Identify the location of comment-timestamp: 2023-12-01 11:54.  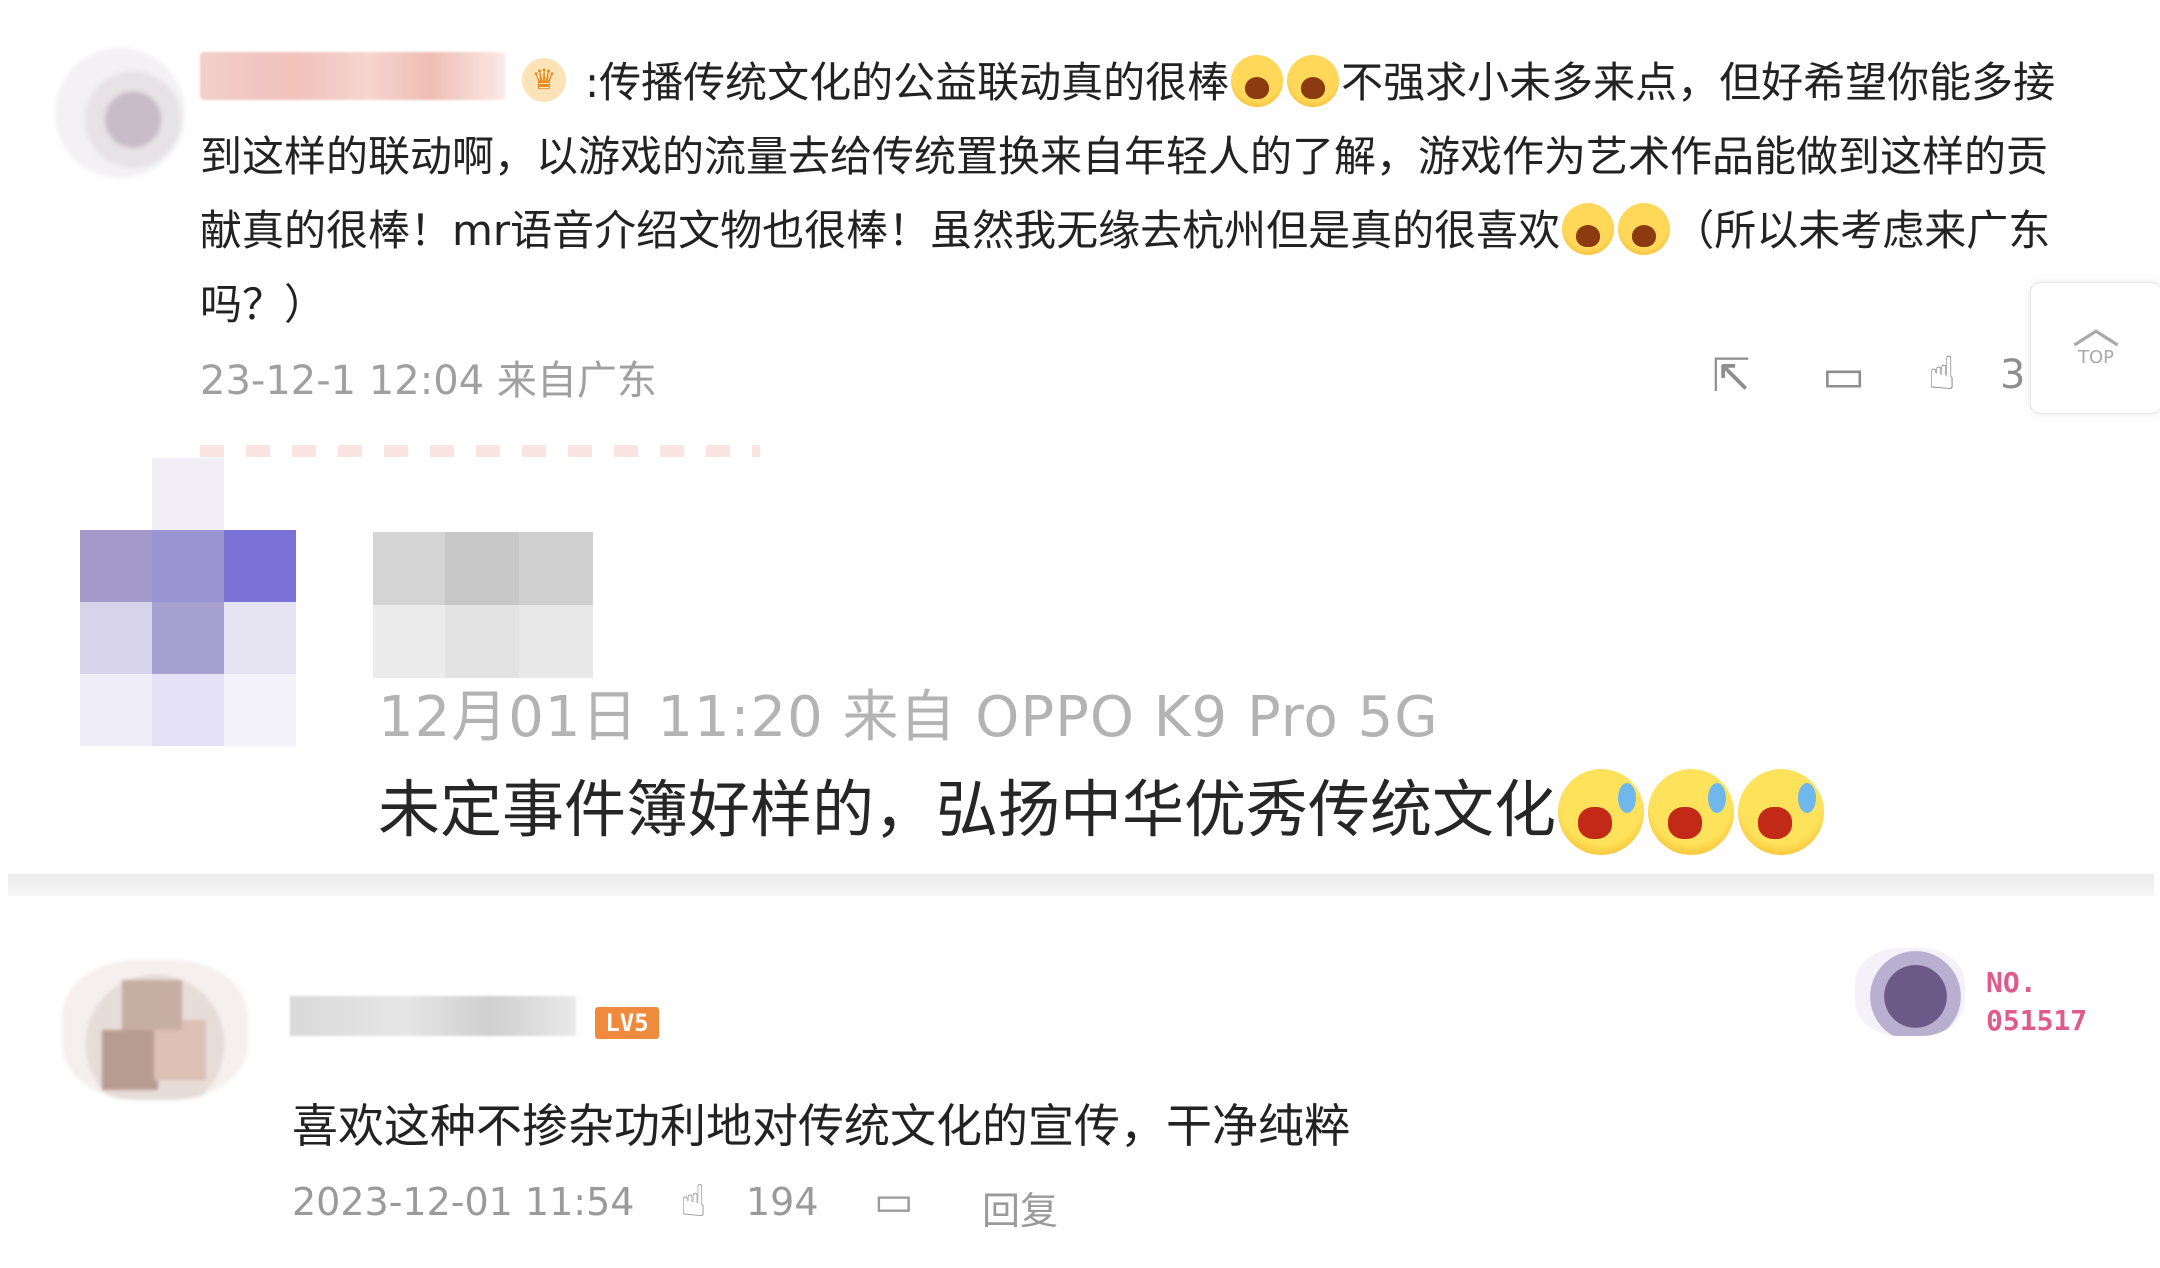
(463, 1202).